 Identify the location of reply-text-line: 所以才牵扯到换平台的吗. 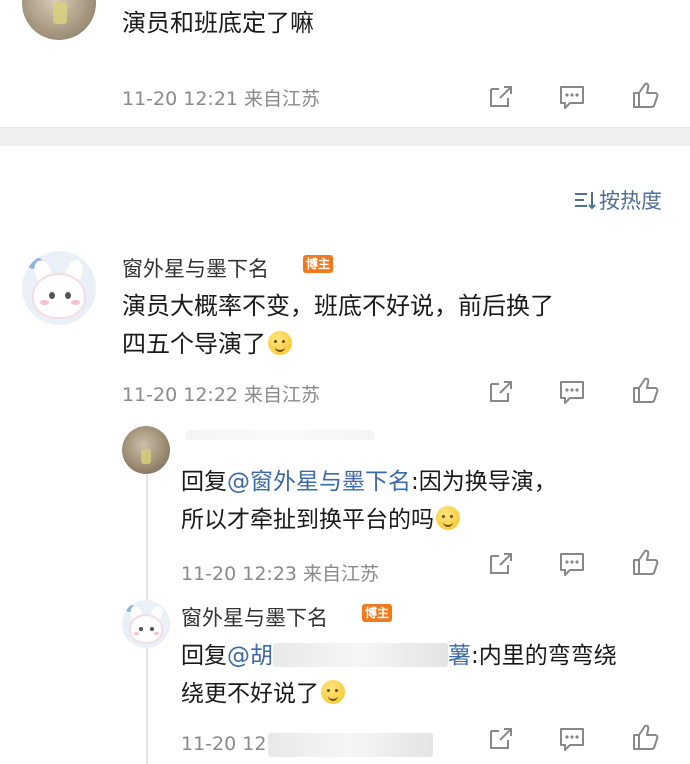
(369, 520).